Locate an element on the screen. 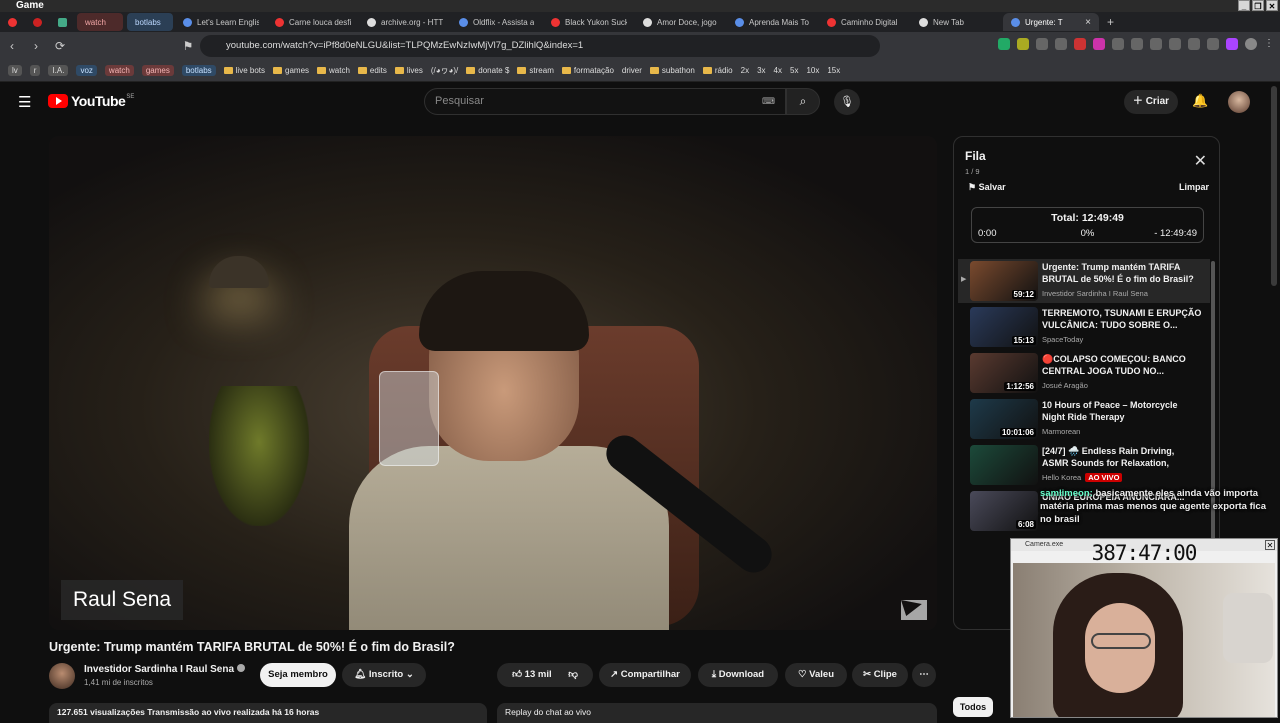  bookmark-item: botlabs is located at coordinates (198, 70).